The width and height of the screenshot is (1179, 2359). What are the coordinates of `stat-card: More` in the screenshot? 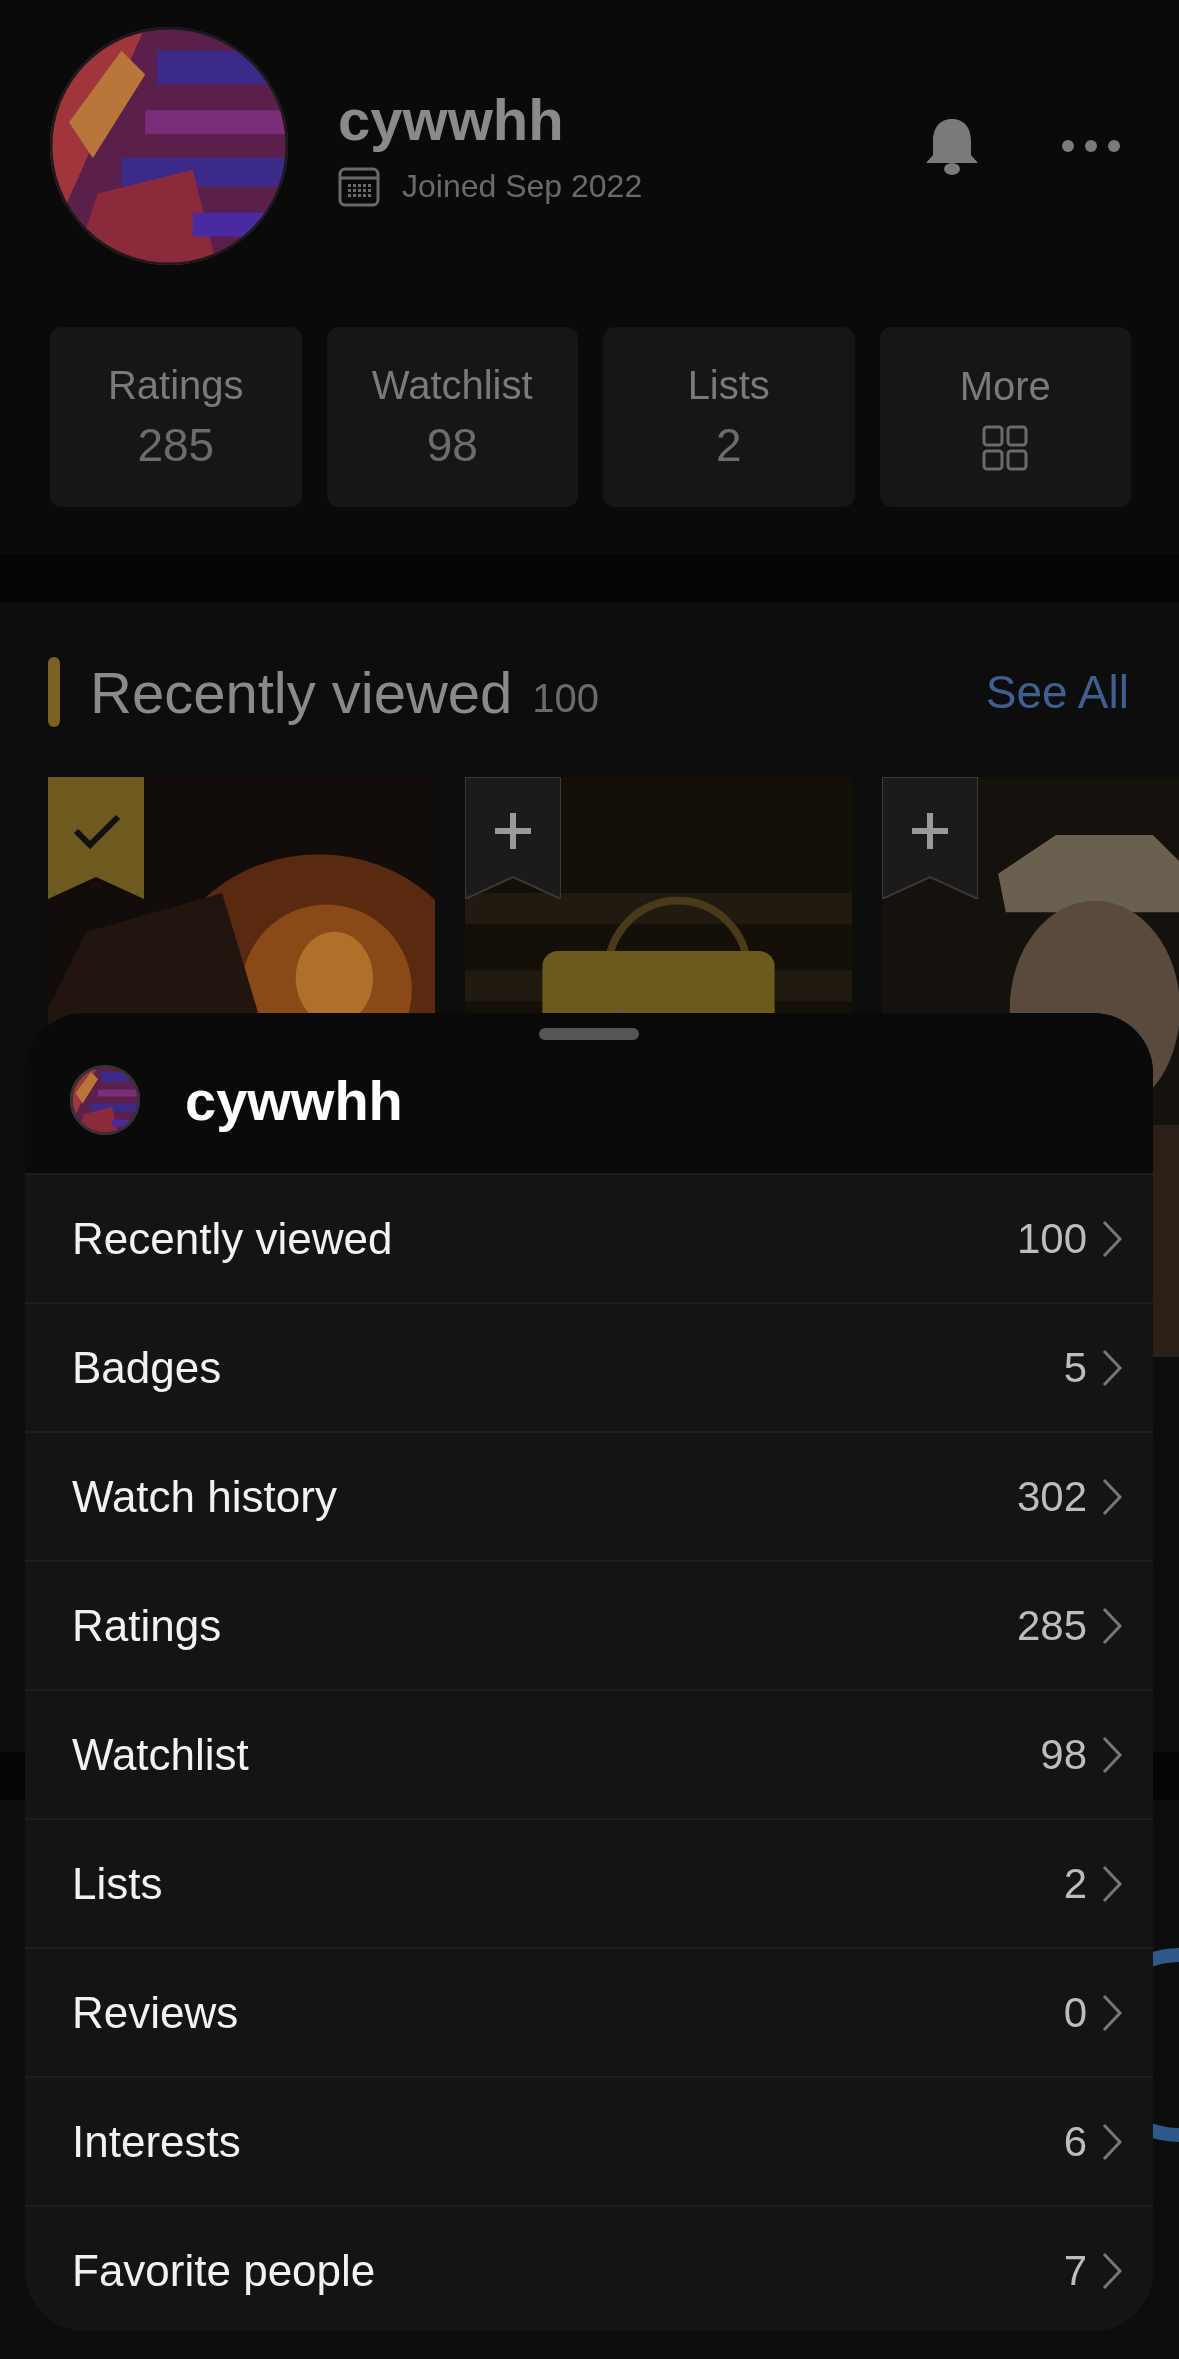 It's located at (1005, 417).